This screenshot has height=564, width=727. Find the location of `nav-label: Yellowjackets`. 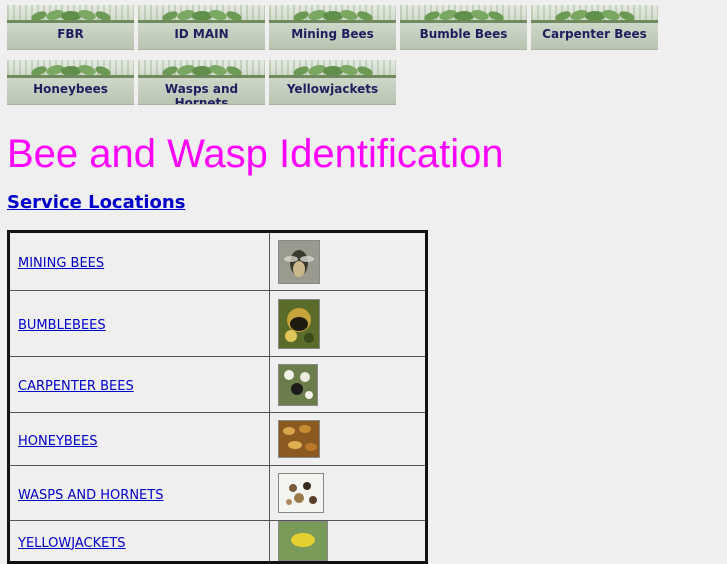

nav-label: Yellowjackets is located at coordinates (332, 89).